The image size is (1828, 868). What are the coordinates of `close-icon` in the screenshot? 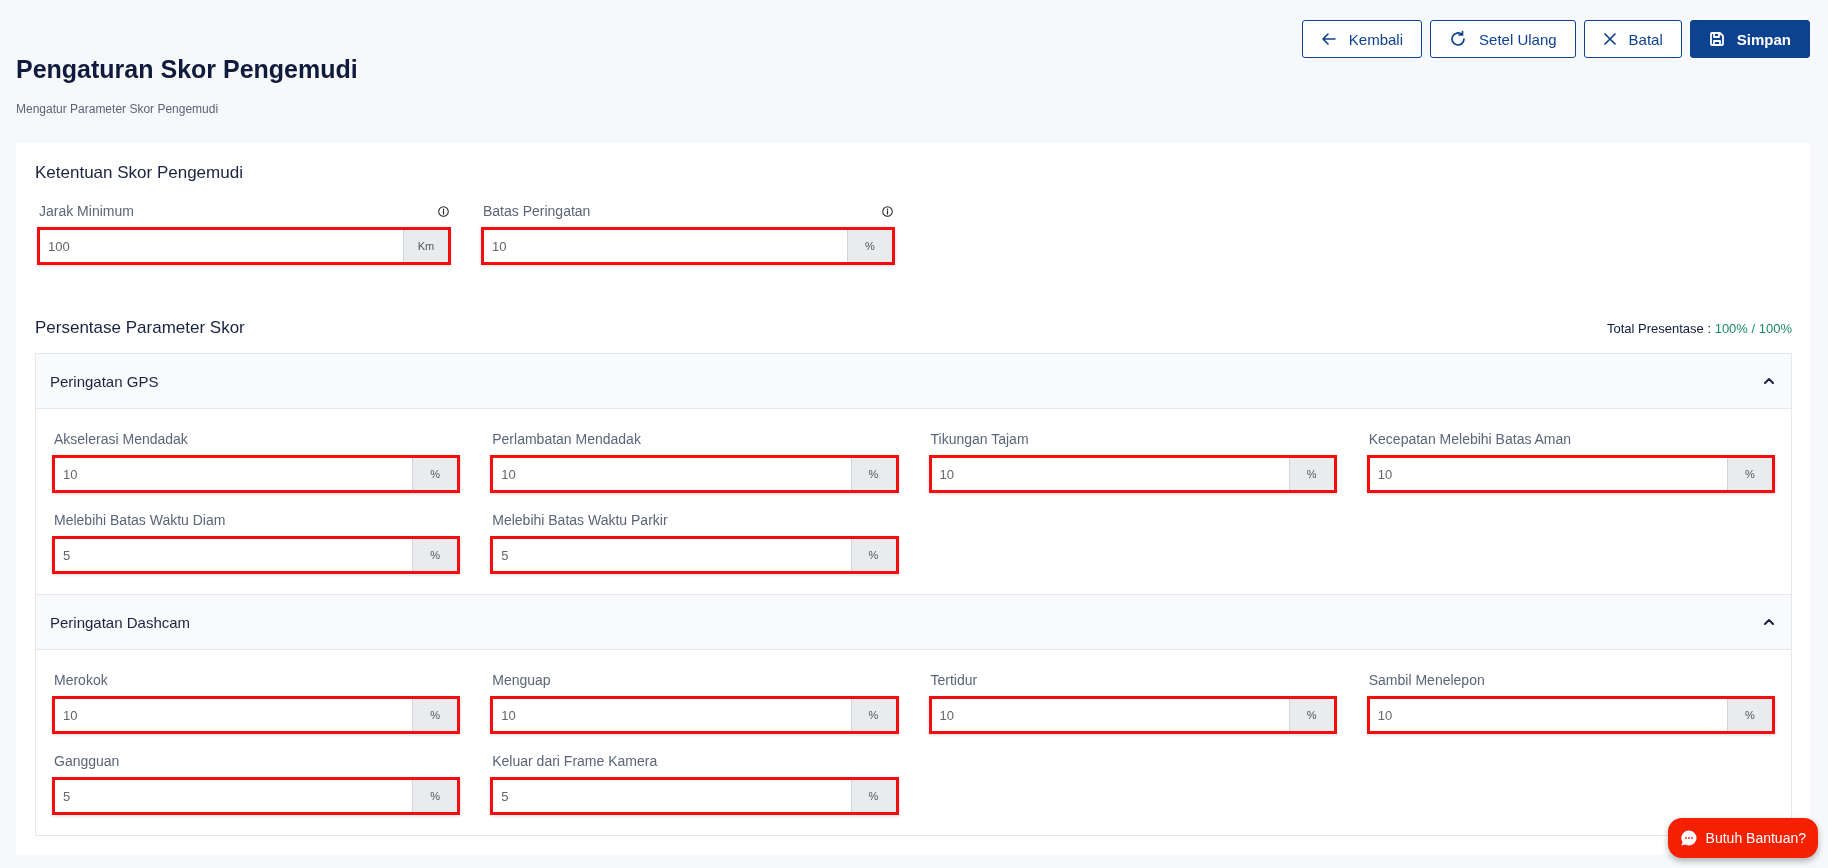 It's located at (1609, 39).